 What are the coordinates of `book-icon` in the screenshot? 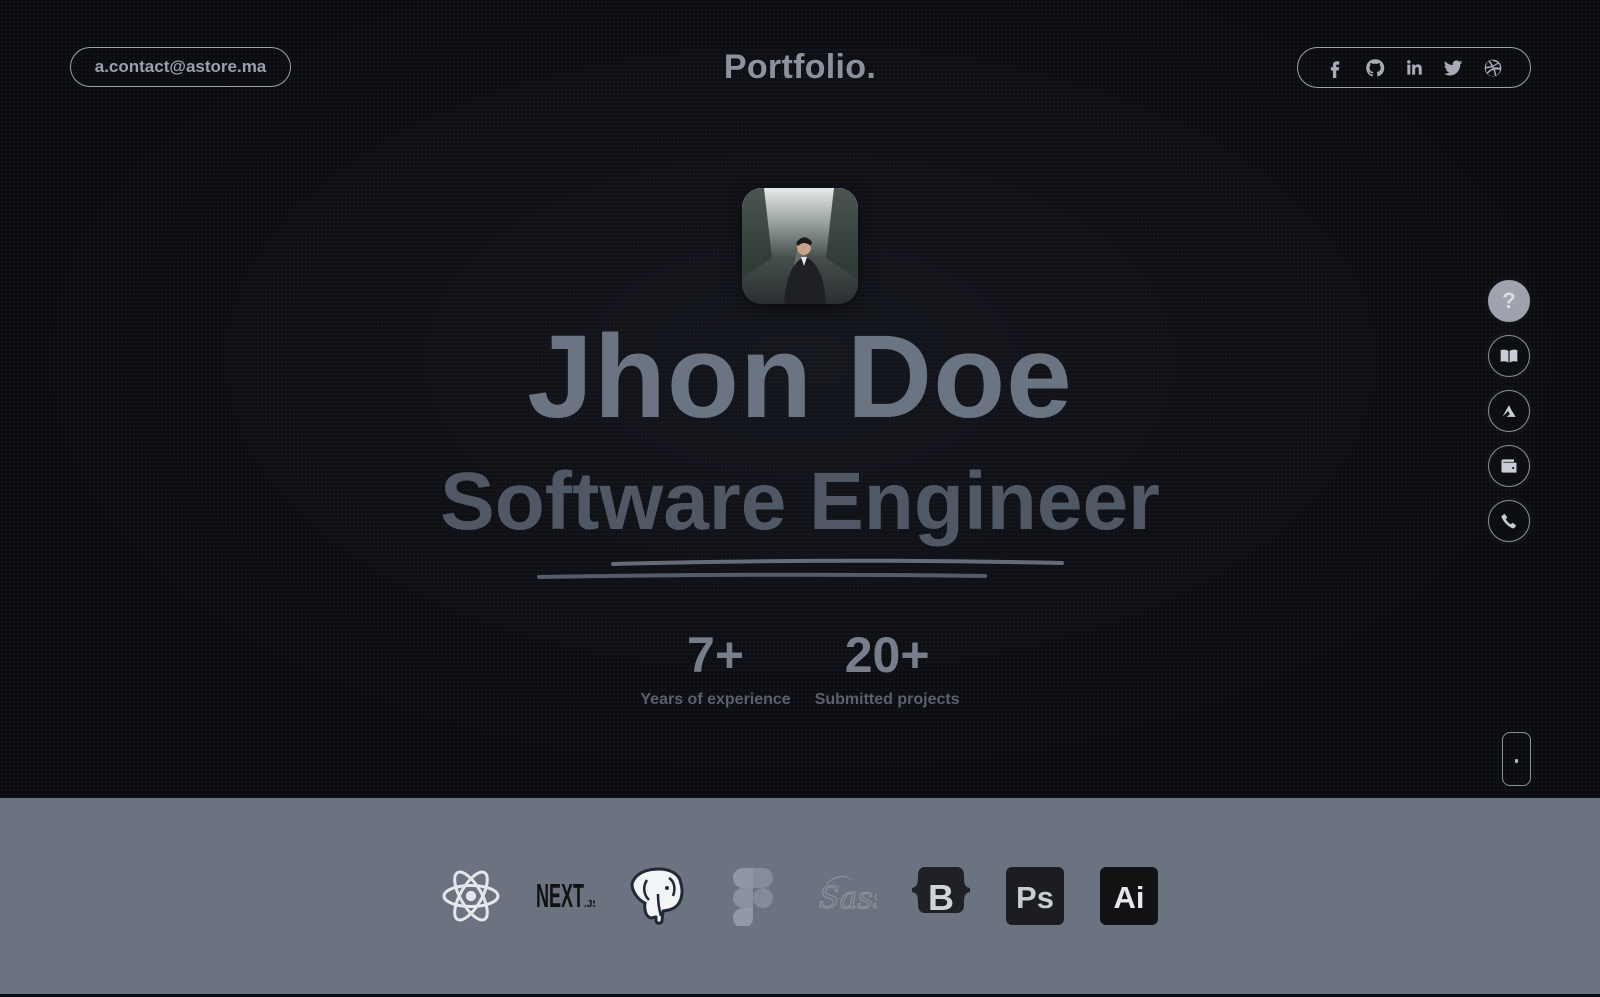 It's located at (1509, 356).